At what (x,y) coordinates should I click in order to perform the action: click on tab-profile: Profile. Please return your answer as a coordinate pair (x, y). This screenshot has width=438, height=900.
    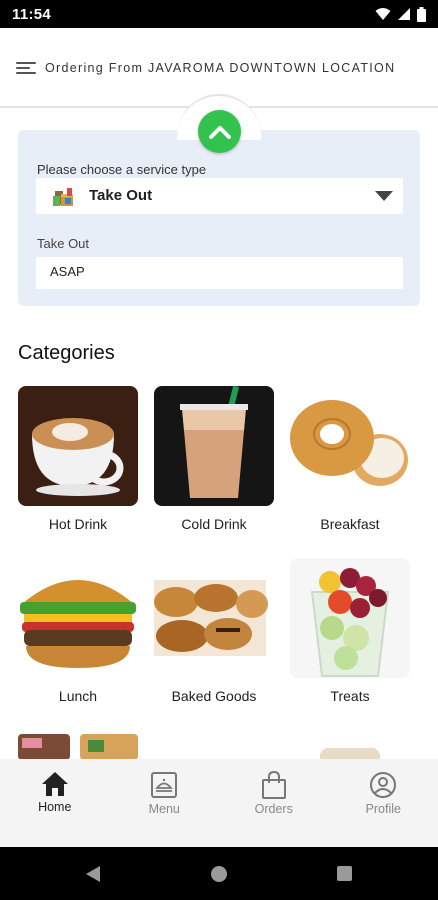
    Looking at the image, I should click on (383, 803).